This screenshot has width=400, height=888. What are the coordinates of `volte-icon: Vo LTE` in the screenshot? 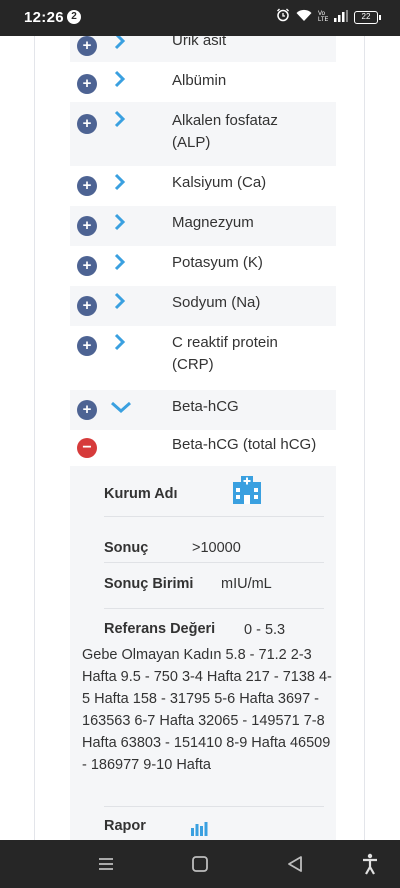 It's located at (323, 18).